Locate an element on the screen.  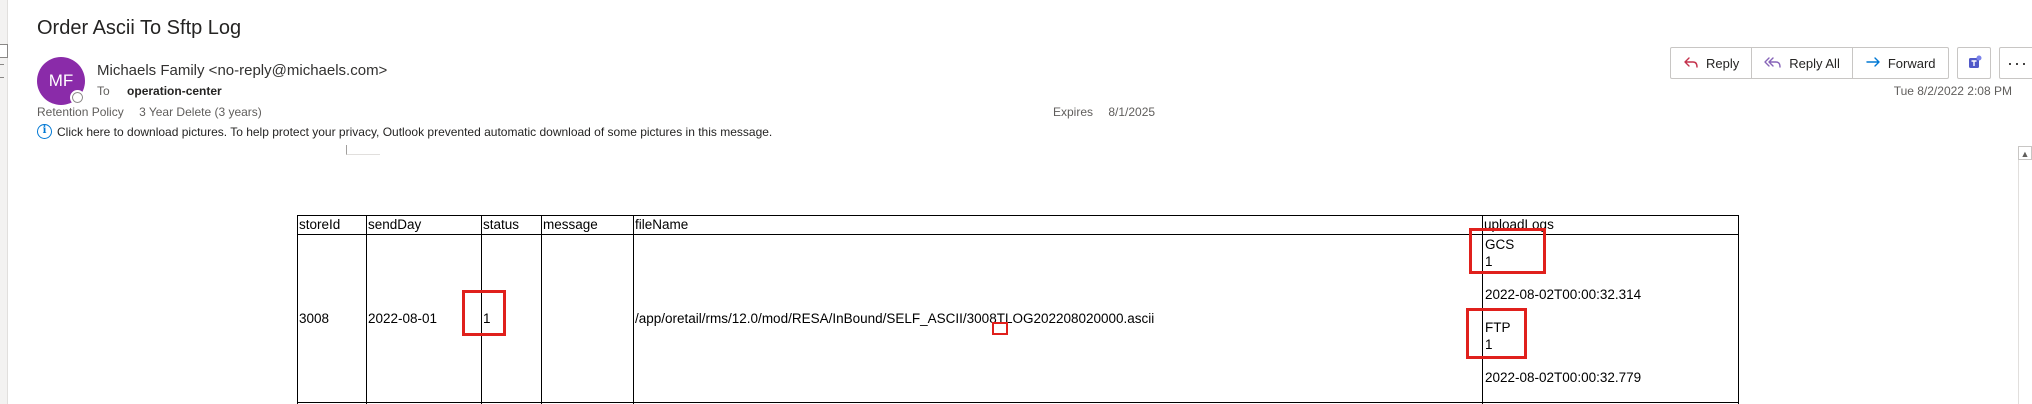
presence-status-icon is located at coordinates (77, 97).